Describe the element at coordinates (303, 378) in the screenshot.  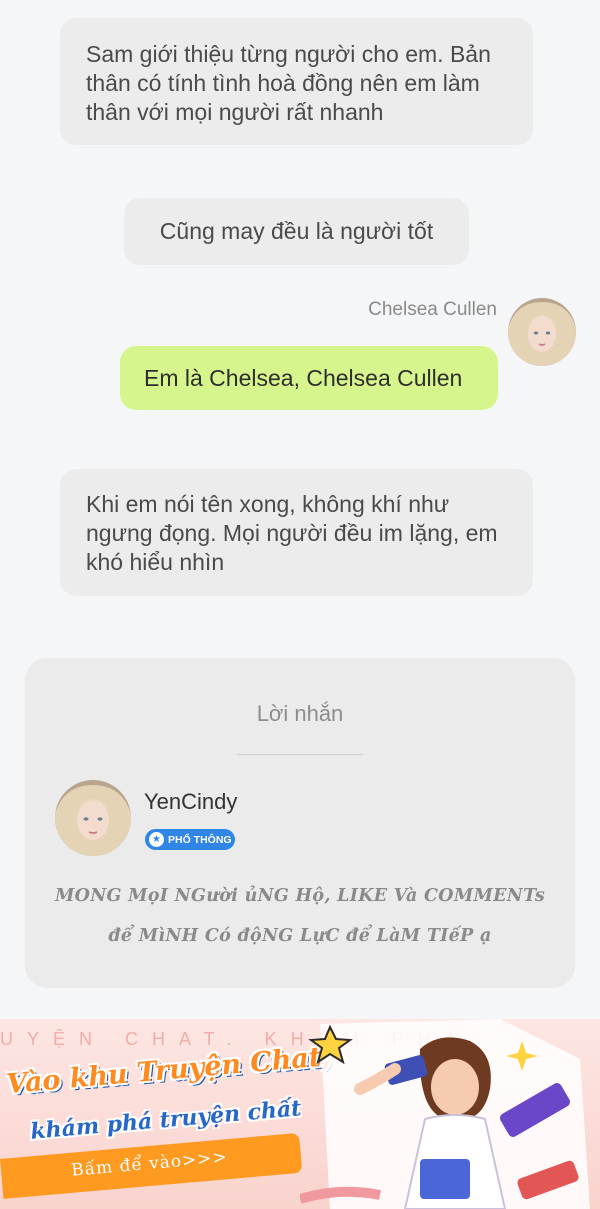
I see `message-text: Em là Chelsea, Chelsea Cullen` at that location.